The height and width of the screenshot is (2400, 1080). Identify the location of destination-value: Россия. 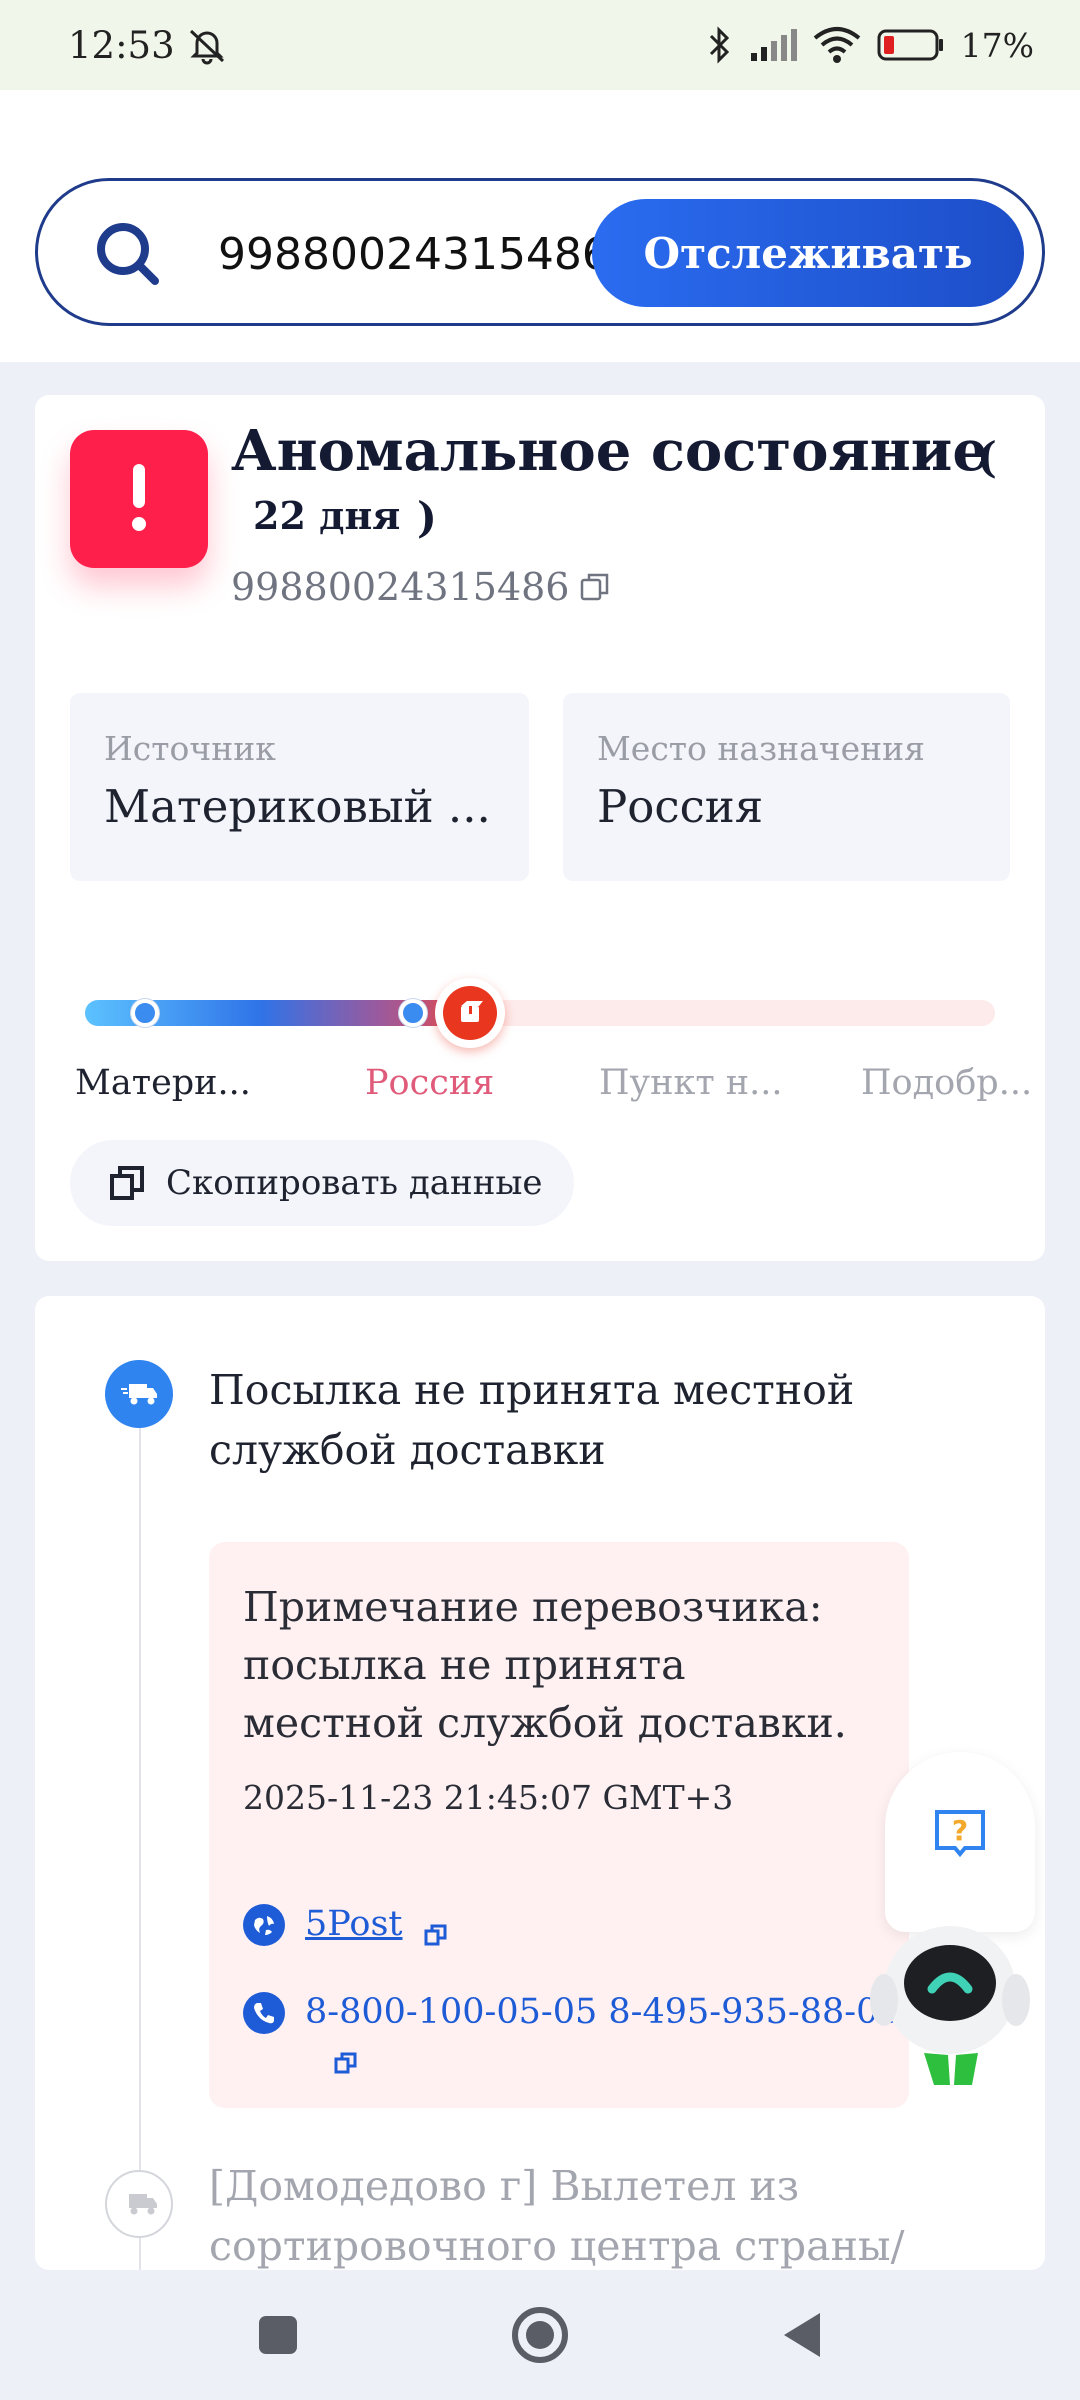
(680, 806).